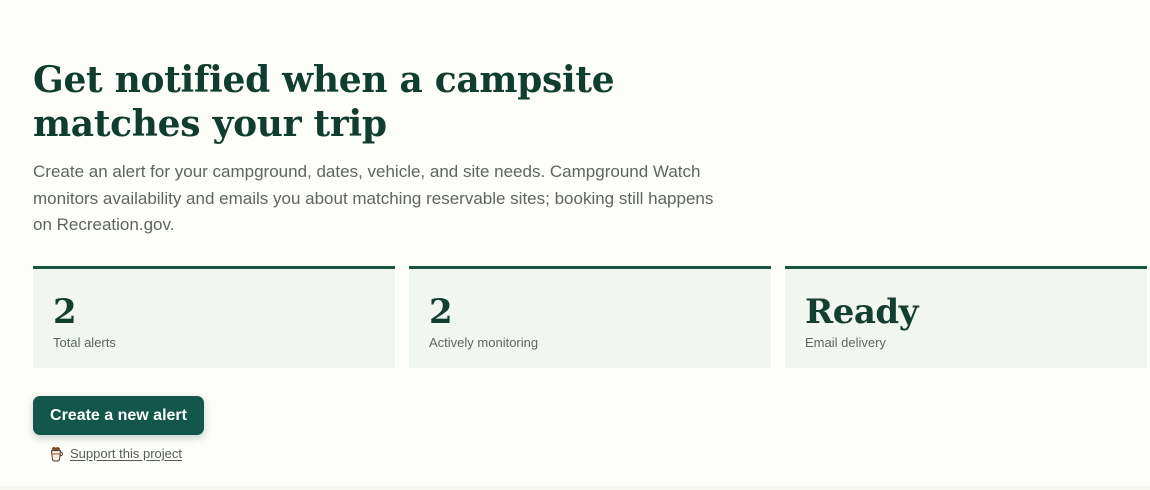 Image resolution: width=1150 pixels, height=490 pixels. I want to click on stat-label: Email delivery, so click(845, 342).